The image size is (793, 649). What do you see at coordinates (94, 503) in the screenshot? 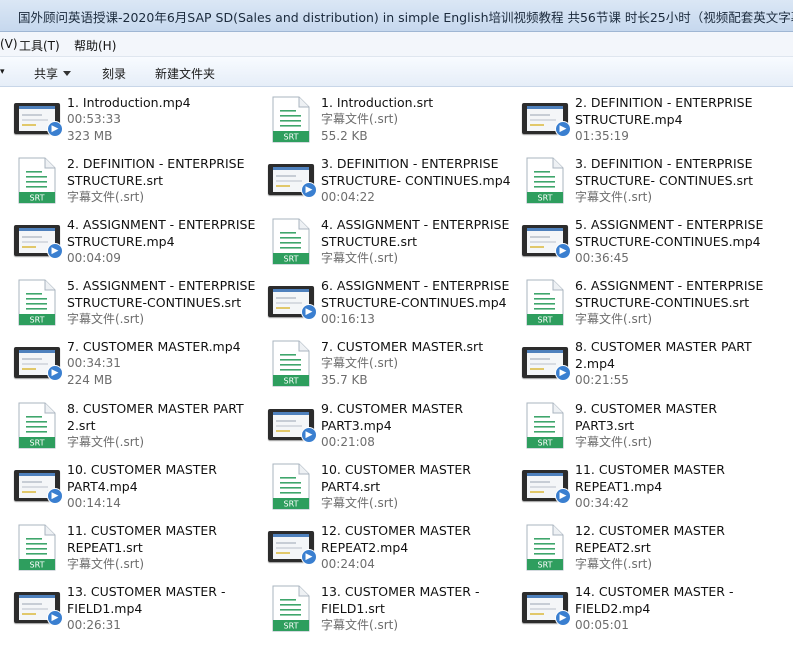
I see `file-detail-1: 00:14:14` at bounding box center [94, 503].